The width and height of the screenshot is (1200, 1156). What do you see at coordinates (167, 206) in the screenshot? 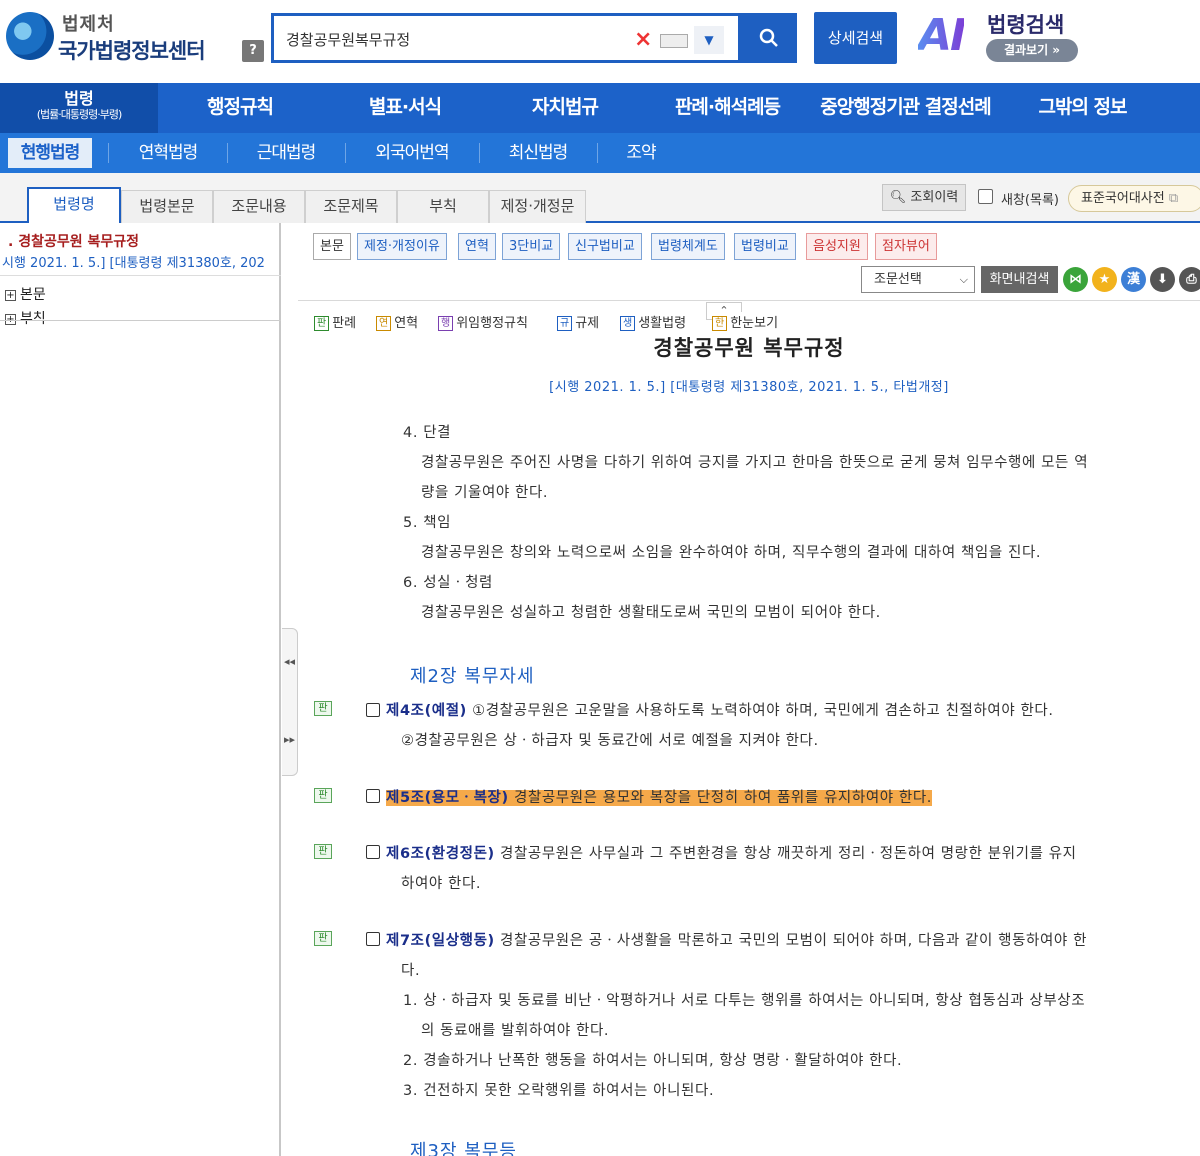
I see `tab-law-body: 법령본문` at bounding box center [167, 206].